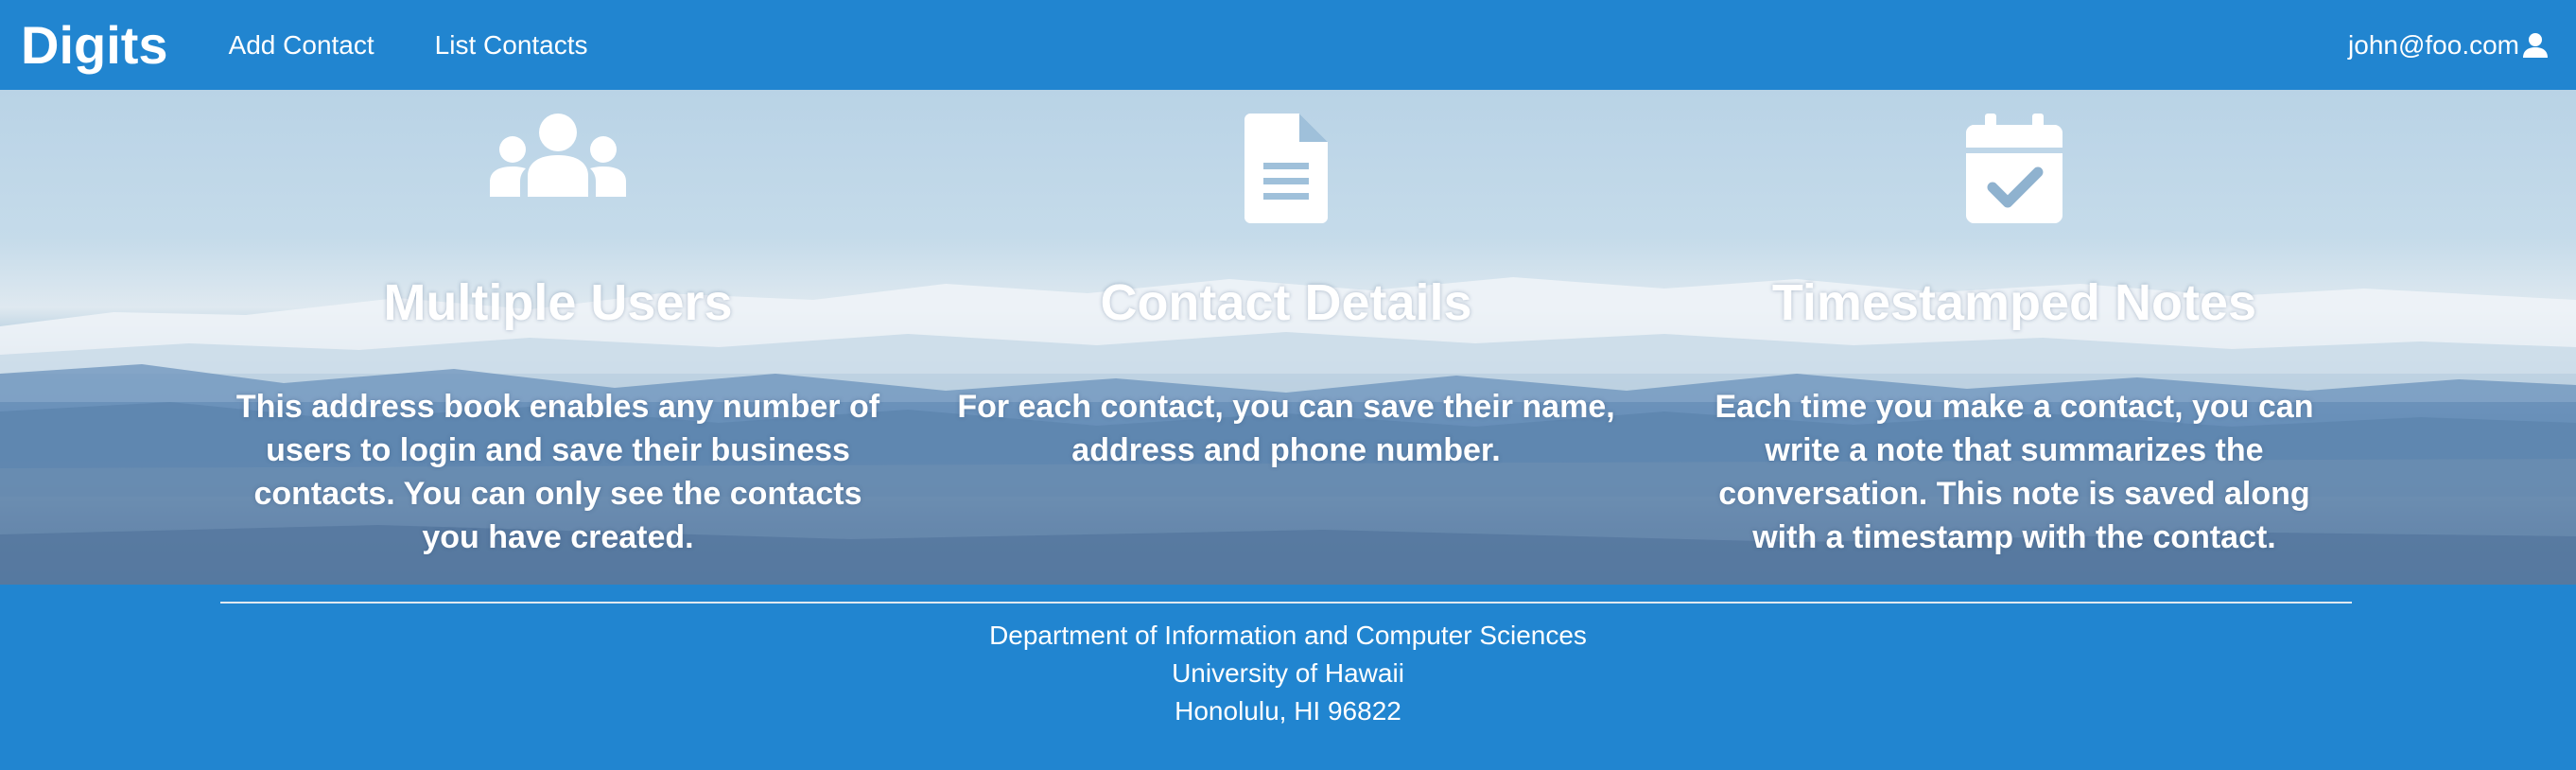  Describe the element at coordinates (2433, 44) in the screenshot. I see `user-email: john@foo.com` at that location.